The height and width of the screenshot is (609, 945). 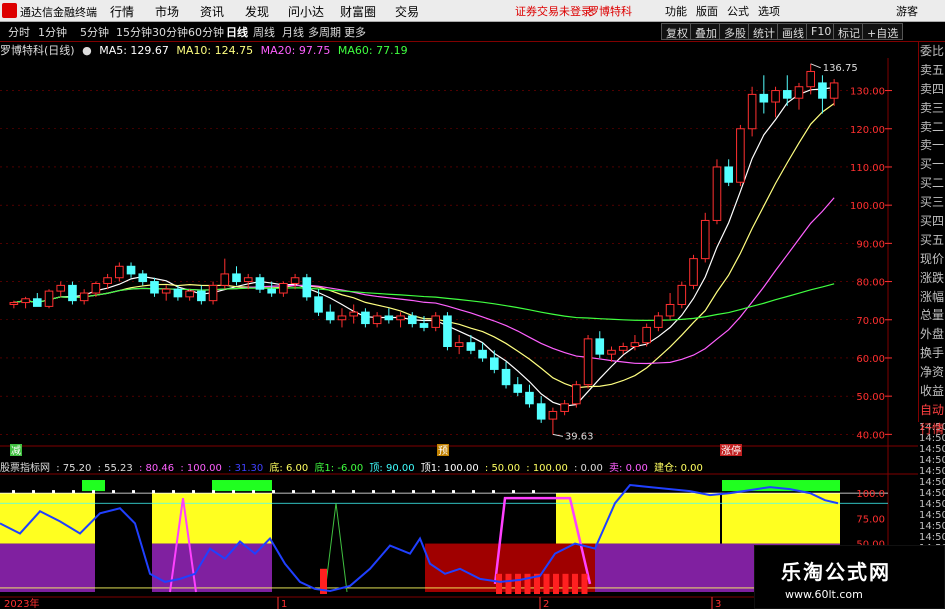 What do you see at coordinates (849, 31) in the screenshot?
I see `mark-button: 标记` at bounding box center [849, 31].